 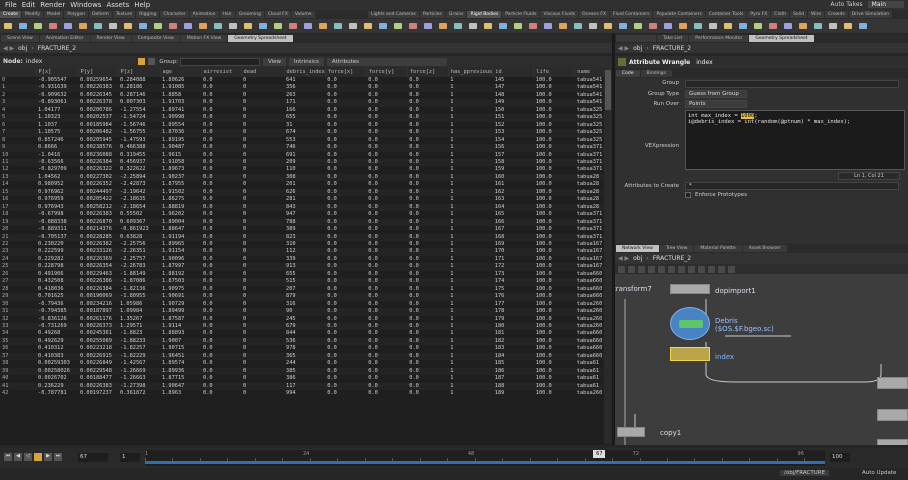 I want to click on column-header-11: has_pprevious, so click(x=471, y=72).